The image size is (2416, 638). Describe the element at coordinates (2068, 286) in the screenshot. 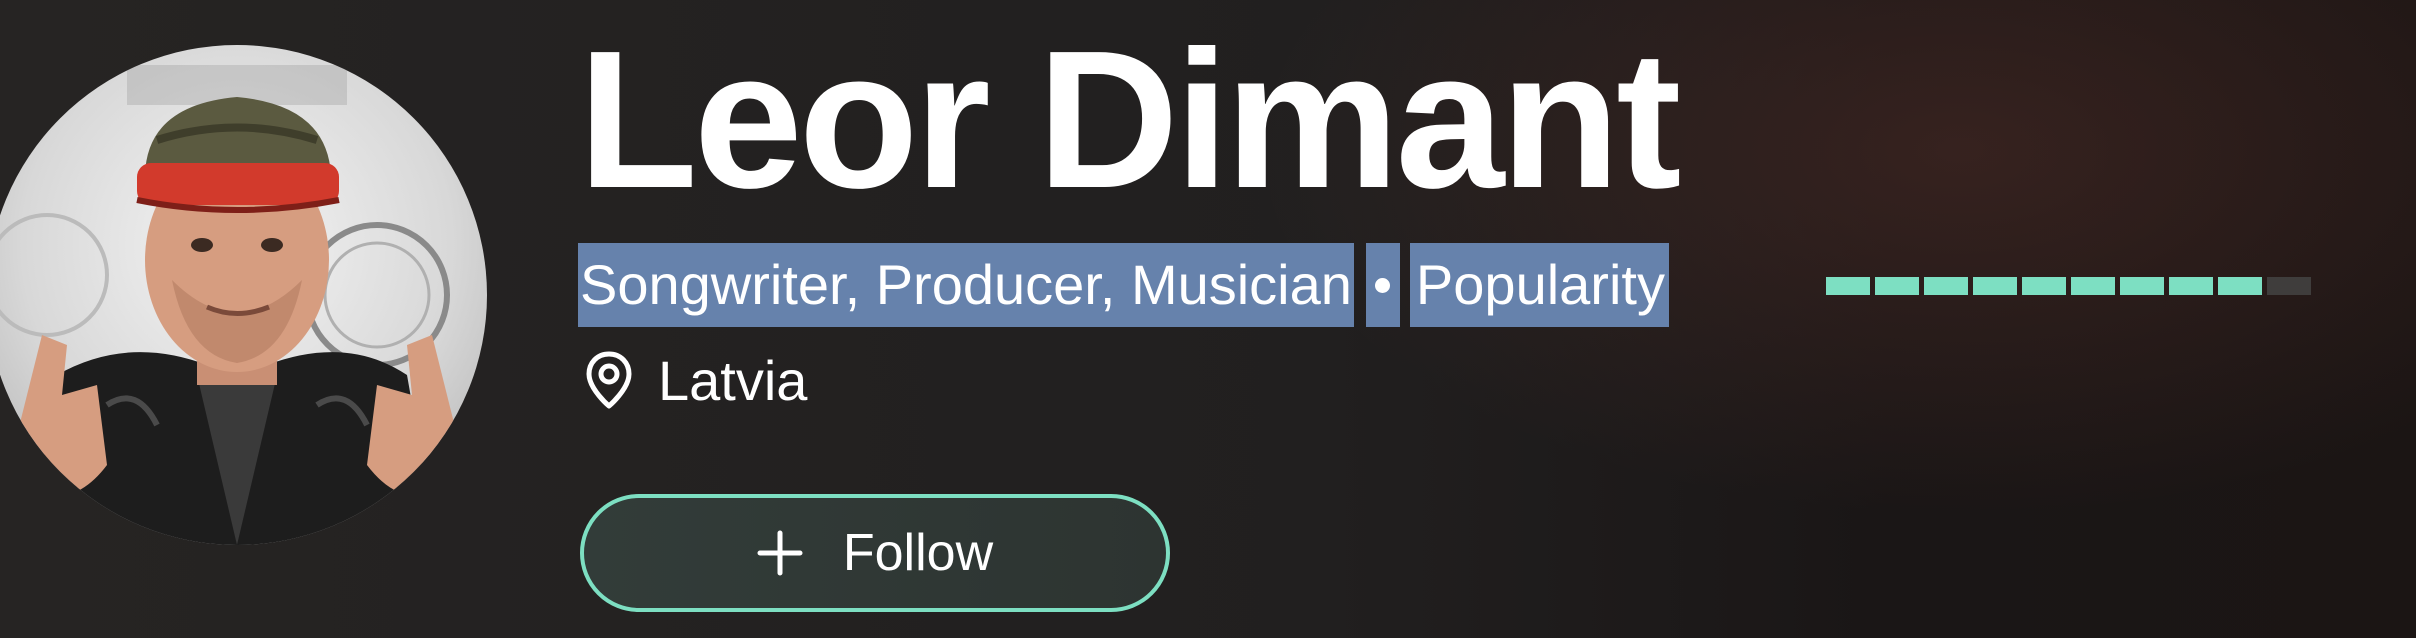

I see `popularity-meter` at that location.